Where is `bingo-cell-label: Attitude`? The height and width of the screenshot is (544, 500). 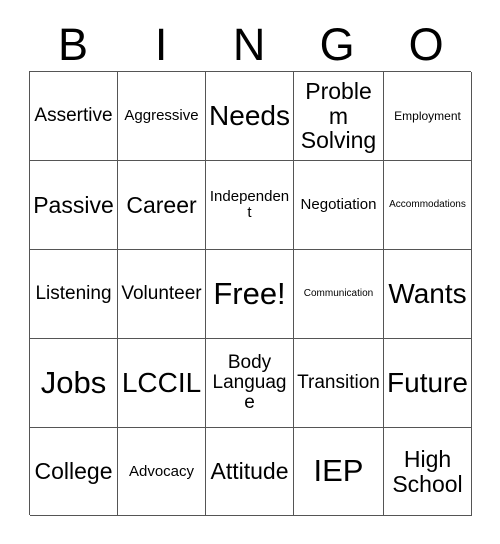
bingo-cell-label: Attitude is located at coordinates (249, 471).